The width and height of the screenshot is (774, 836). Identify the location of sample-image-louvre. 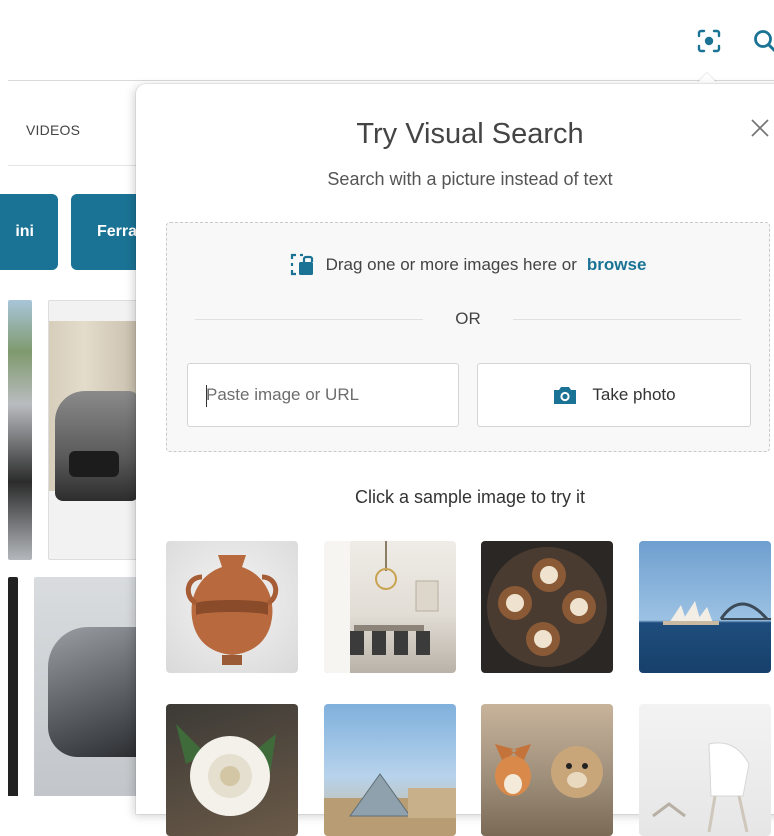
(390, 770).